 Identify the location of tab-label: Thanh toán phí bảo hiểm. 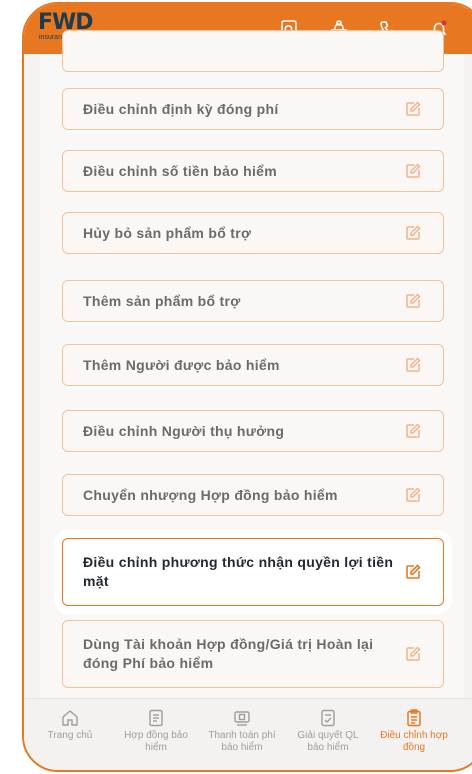
(242, 741).